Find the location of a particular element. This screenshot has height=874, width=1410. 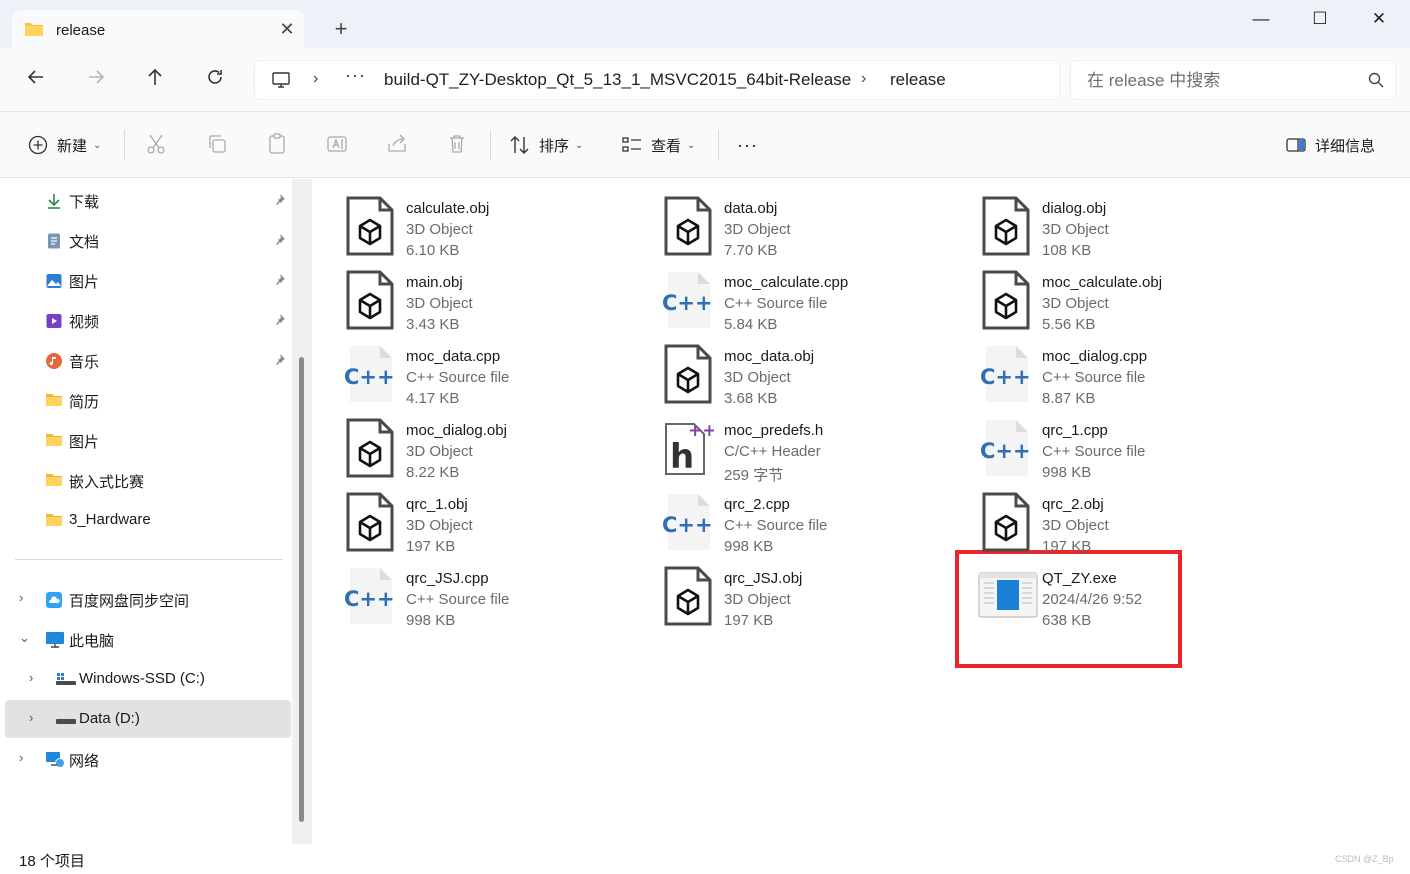

more-options-button: ··· is located at coordinates (747, 145).